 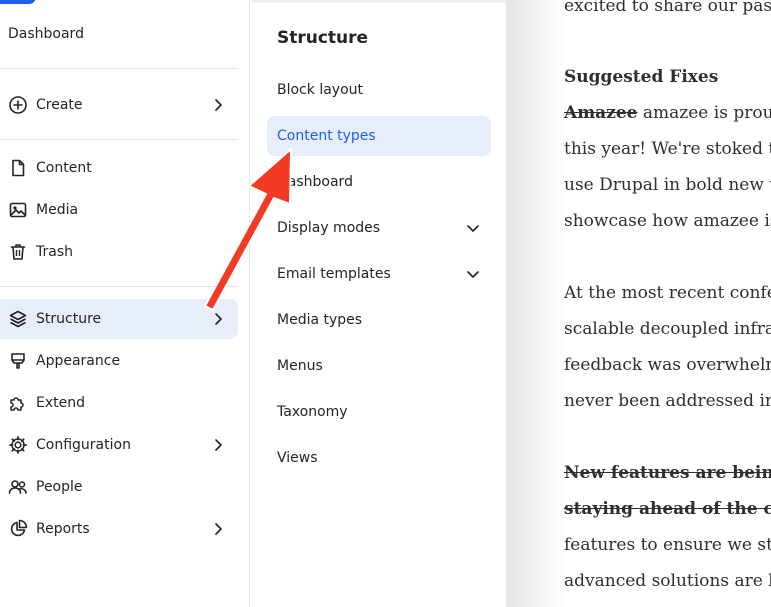 What do you see at coordinates (18, 361) in the screenshot?
I see `paint-brush-icon` at bounding box center [18, 361].